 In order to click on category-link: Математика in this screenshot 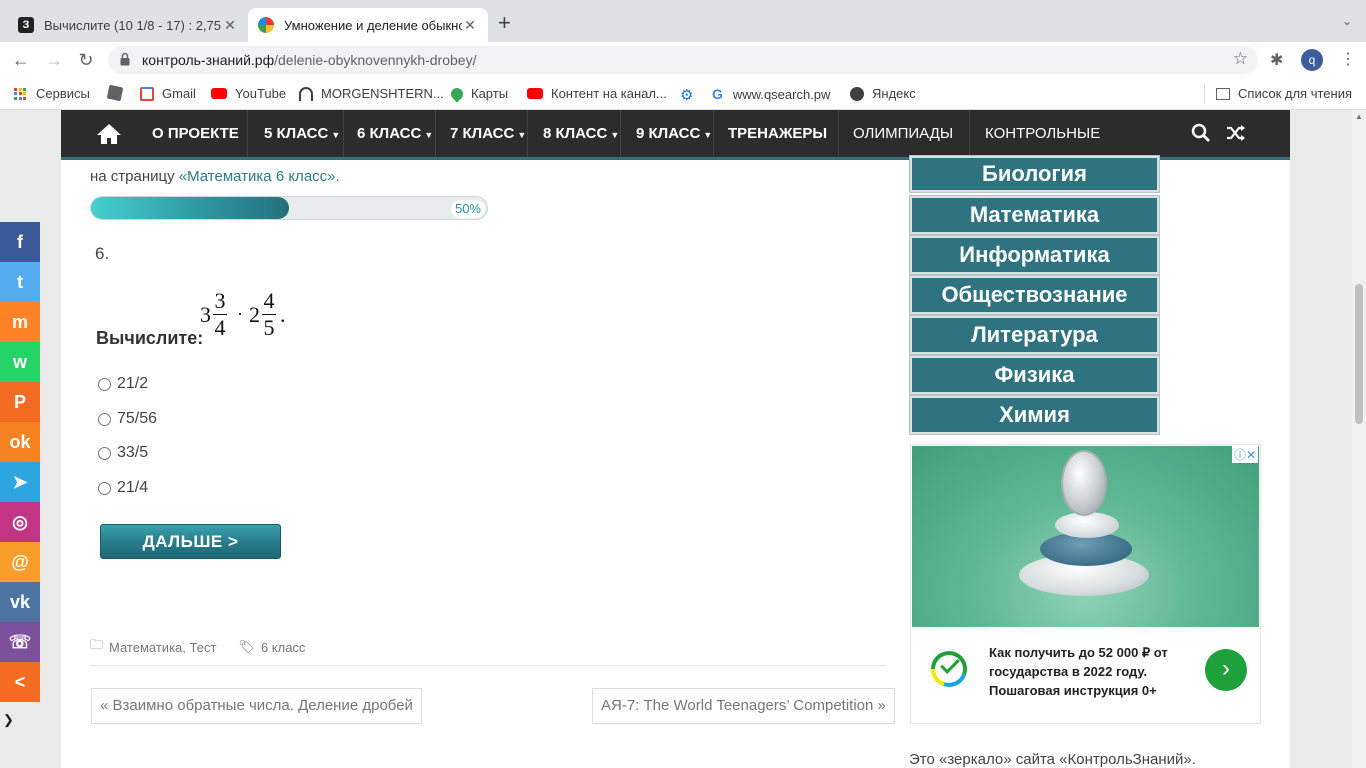, I will do `click(145, 647)`.